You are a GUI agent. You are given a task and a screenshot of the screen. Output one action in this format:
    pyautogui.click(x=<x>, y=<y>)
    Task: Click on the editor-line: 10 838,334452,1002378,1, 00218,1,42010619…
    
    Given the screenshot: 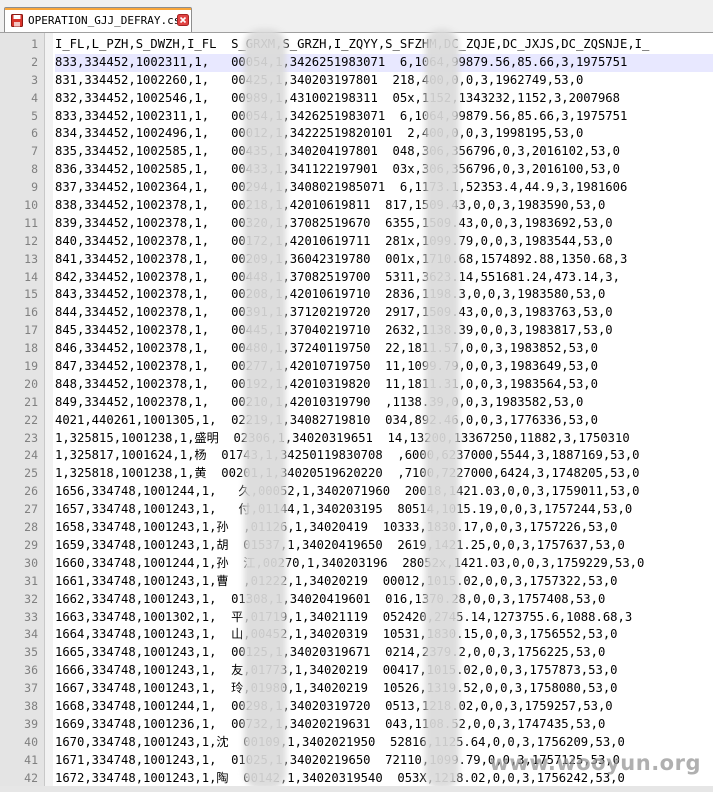 What is the action you would take?
    pyautogui.click(x=356, y=206)
    